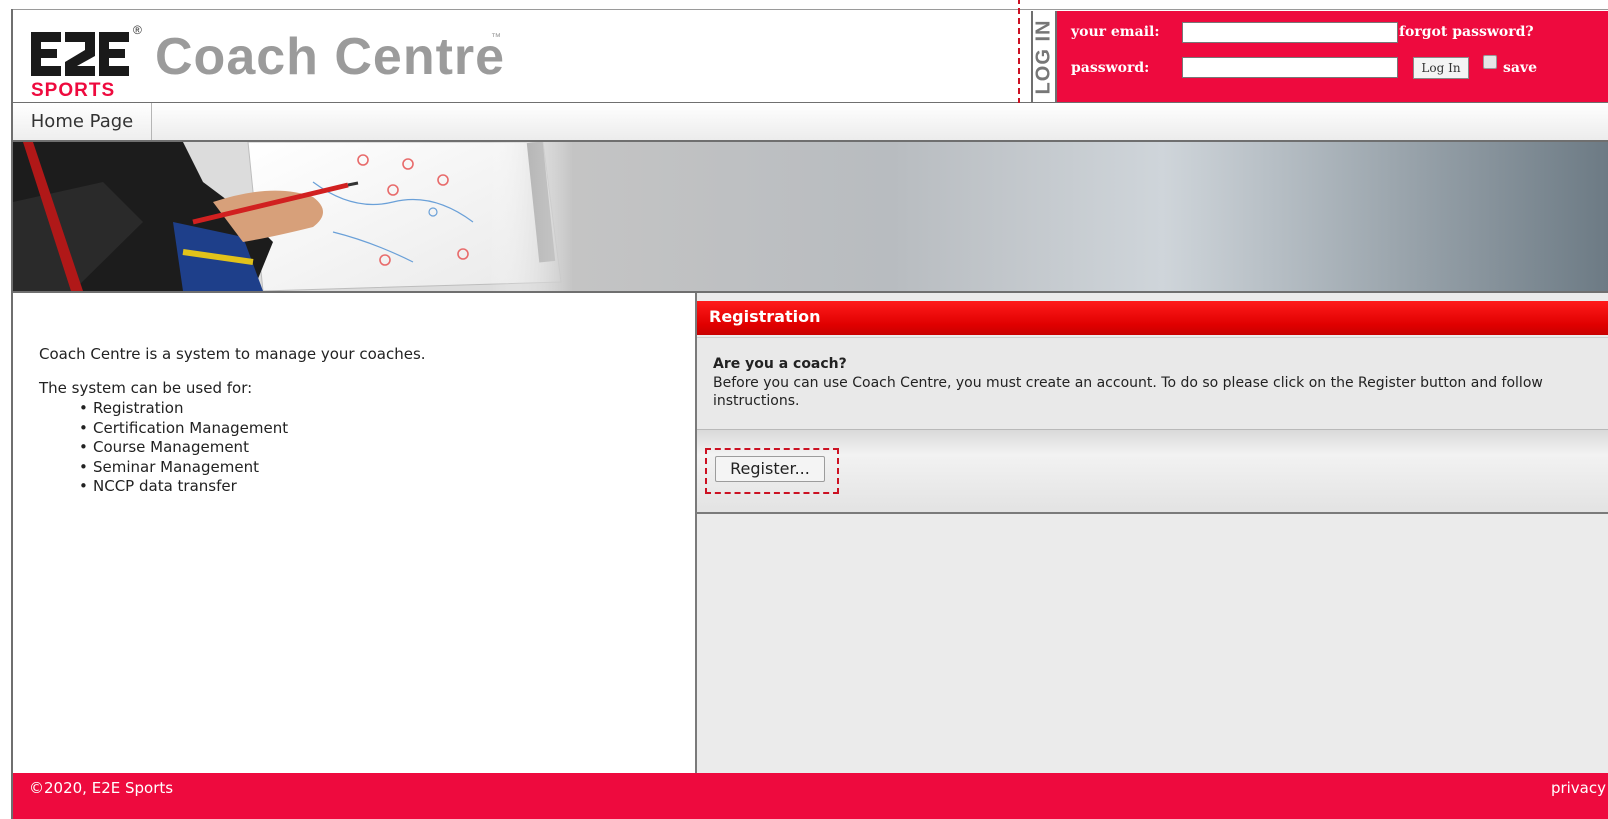  What do you see at coordinates (101, 788) in the screenshot?
I see `copyright-text: ©2020, E2E Sports` at bounding box center [101, 788].